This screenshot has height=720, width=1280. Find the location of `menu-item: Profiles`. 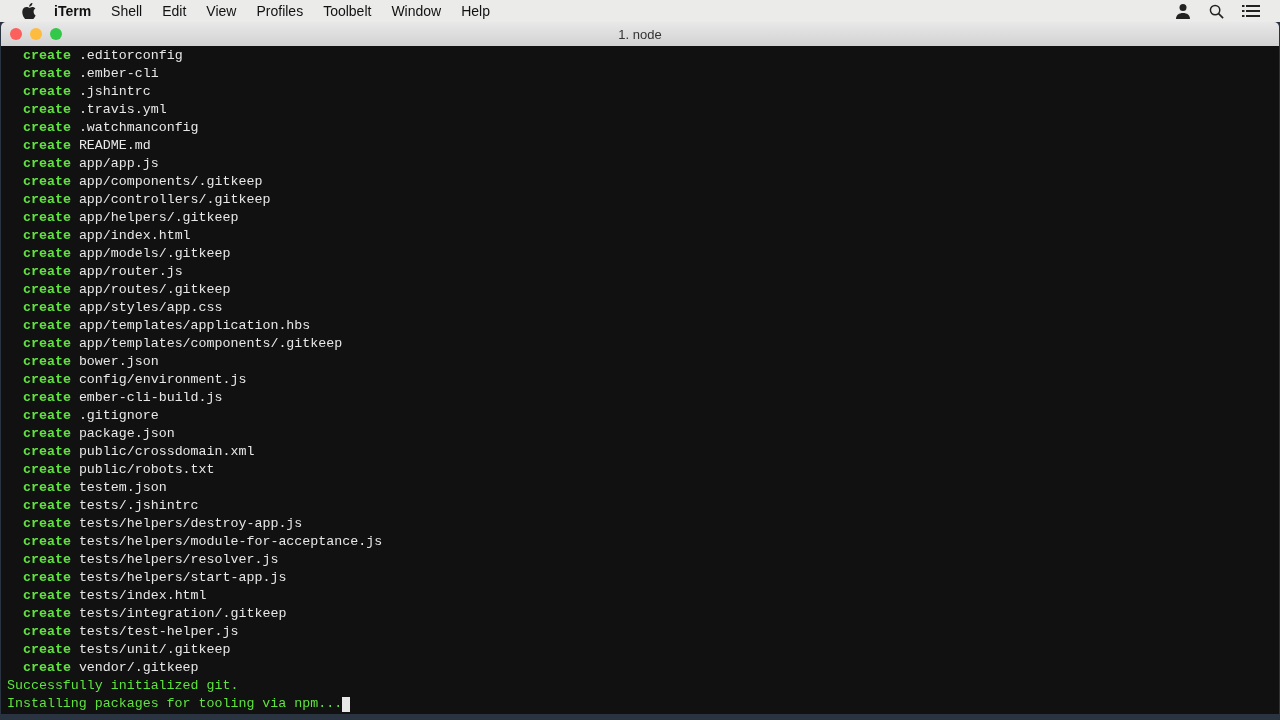

menu-item: Profiles is located at coordinates (280, 11).